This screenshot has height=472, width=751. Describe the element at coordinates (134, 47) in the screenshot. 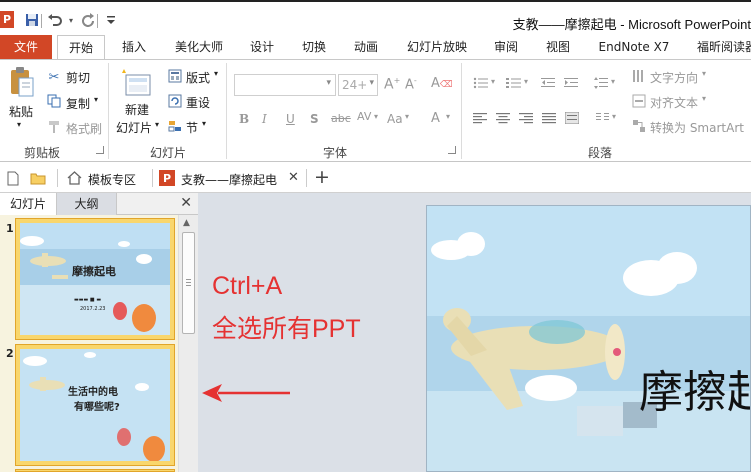

I see `tab-insert: 插入` at that location.